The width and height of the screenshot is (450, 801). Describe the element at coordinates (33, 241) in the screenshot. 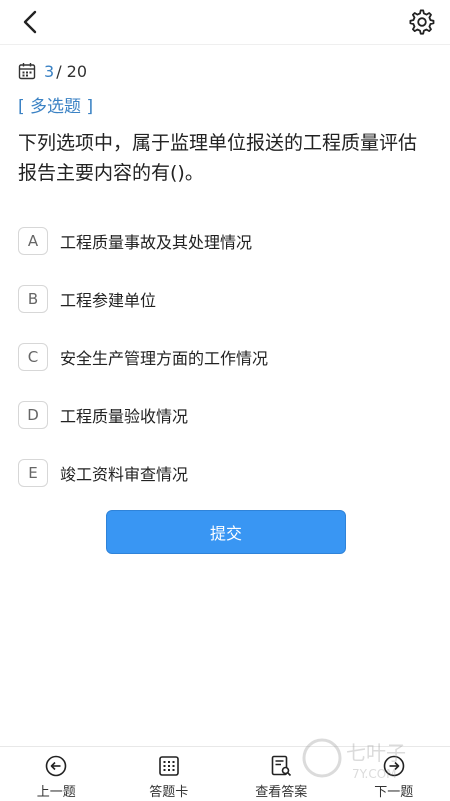

I see `option-letter: A` at that location.